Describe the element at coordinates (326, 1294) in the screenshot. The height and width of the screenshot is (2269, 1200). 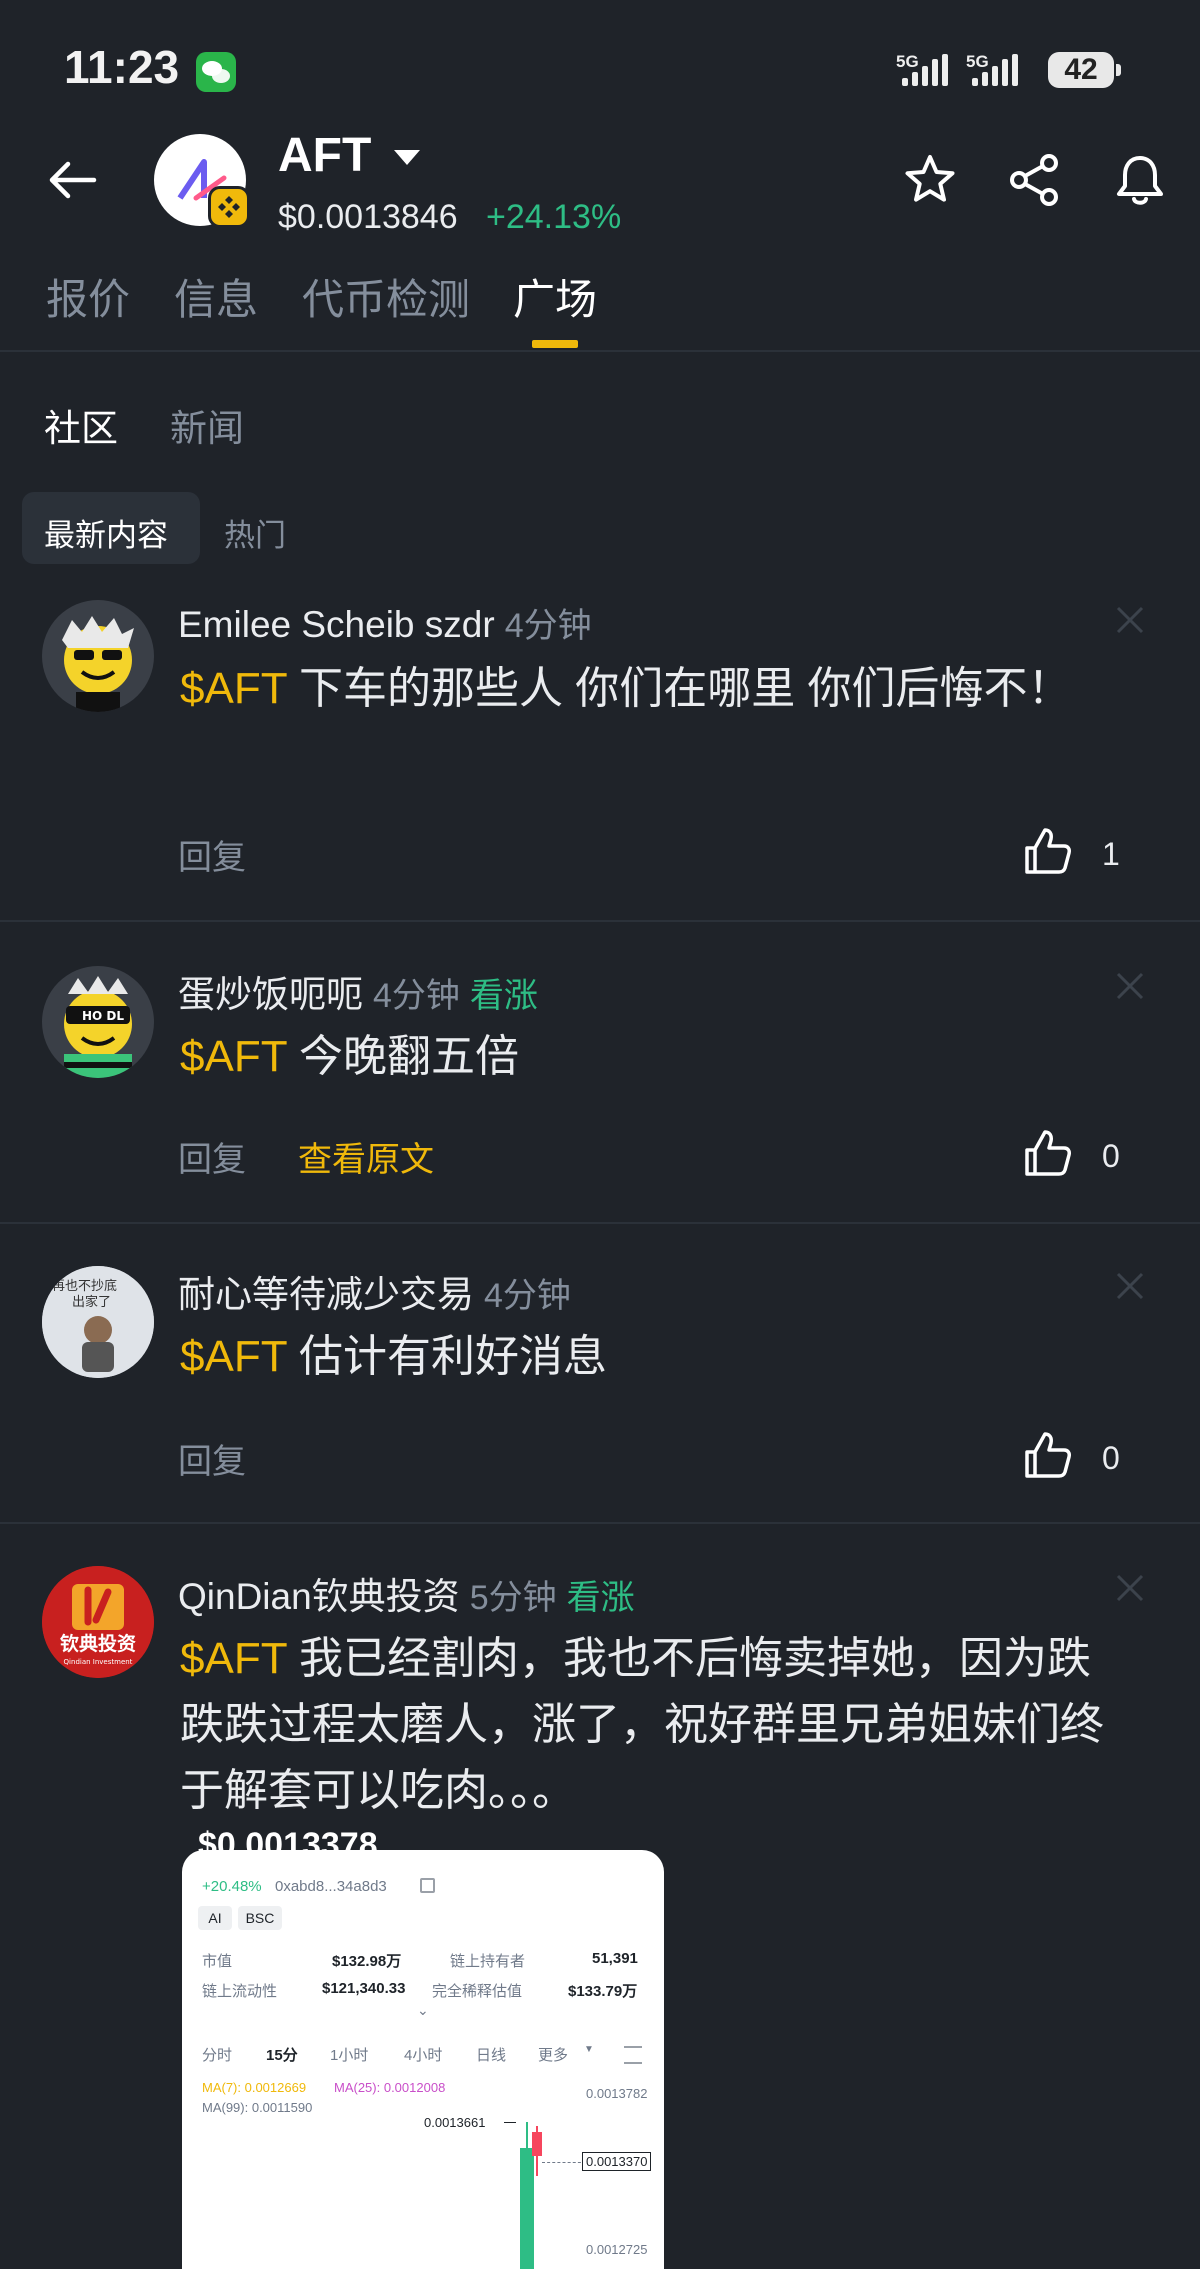
I see `username: 耐心等待减少交易` at that location.